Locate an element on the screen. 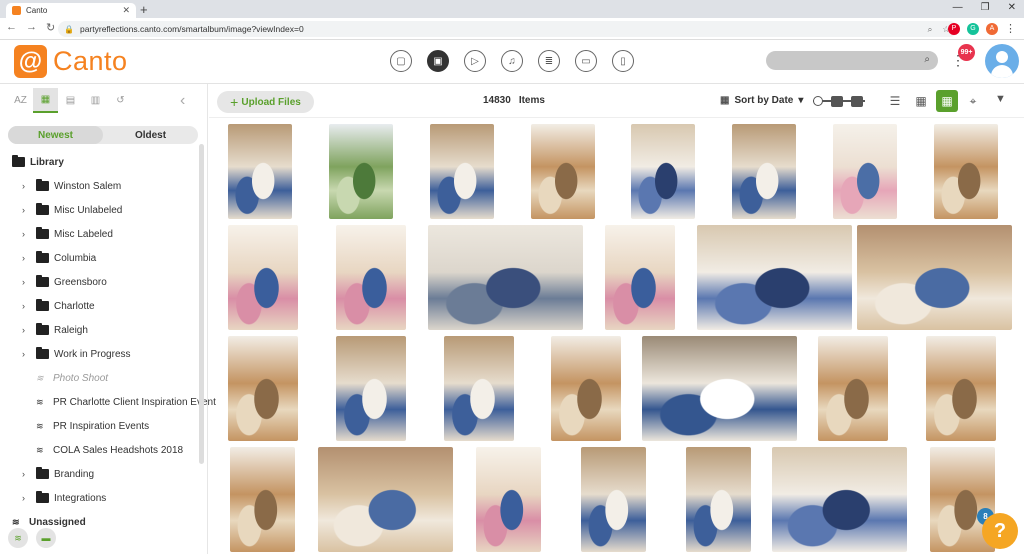 This screenshot has height=554, width=1024. notification-badge: 99+ is located at coordinates (966, 52).